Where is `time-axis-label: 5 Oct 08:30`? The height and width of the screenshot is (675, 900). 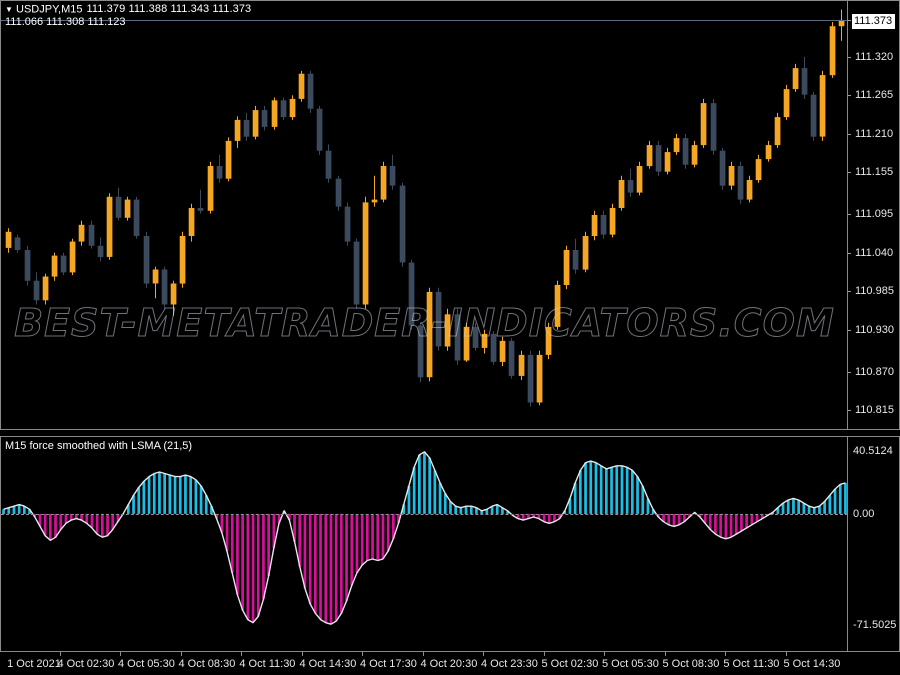
time-axis-label: 5 Oct 08:30 is located at coordinates (691, 664).